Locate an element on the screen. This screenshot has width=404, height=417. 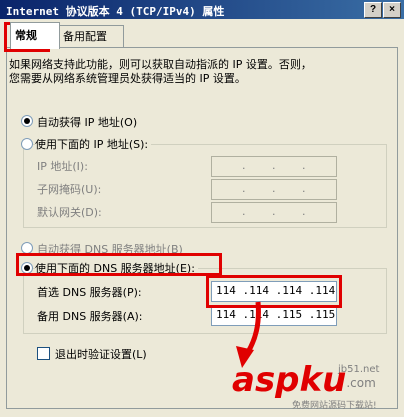
manual-ip-radio is located at coordinates (27, 144).